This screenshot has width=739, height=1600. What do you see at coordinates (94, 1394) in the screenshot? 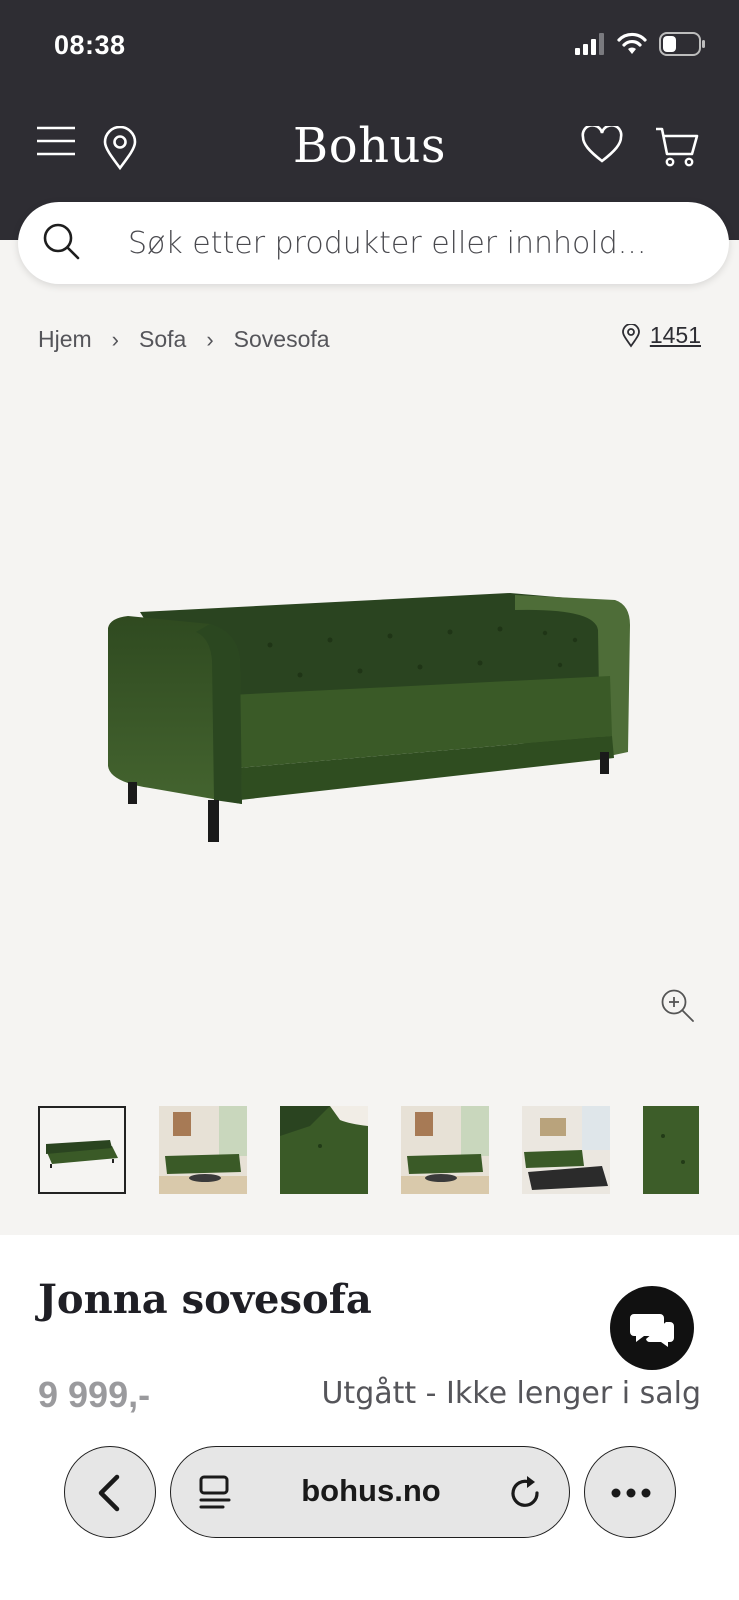
I see `product-price: 9 999,-` at bounding box center [94, 1394].